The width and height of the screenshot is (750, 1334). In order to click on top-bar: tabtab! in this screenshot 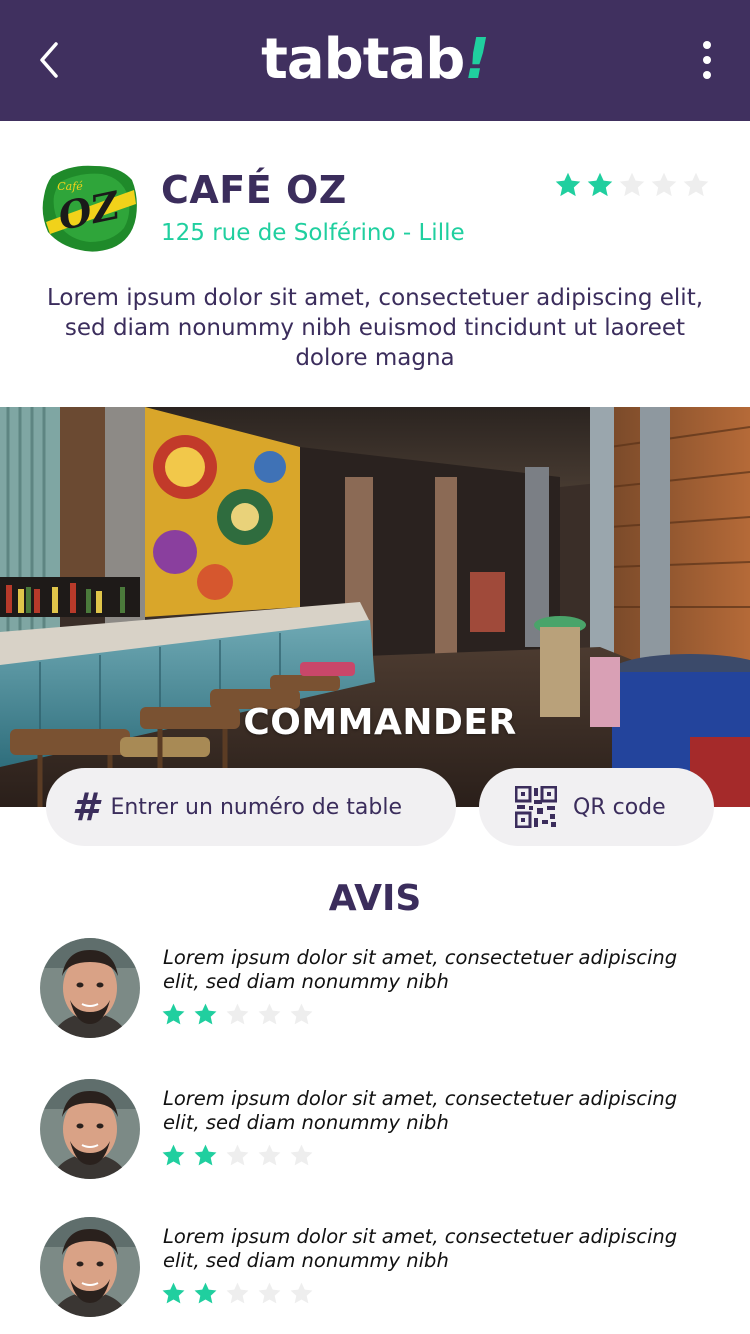, I will do `click(375, 60)`.